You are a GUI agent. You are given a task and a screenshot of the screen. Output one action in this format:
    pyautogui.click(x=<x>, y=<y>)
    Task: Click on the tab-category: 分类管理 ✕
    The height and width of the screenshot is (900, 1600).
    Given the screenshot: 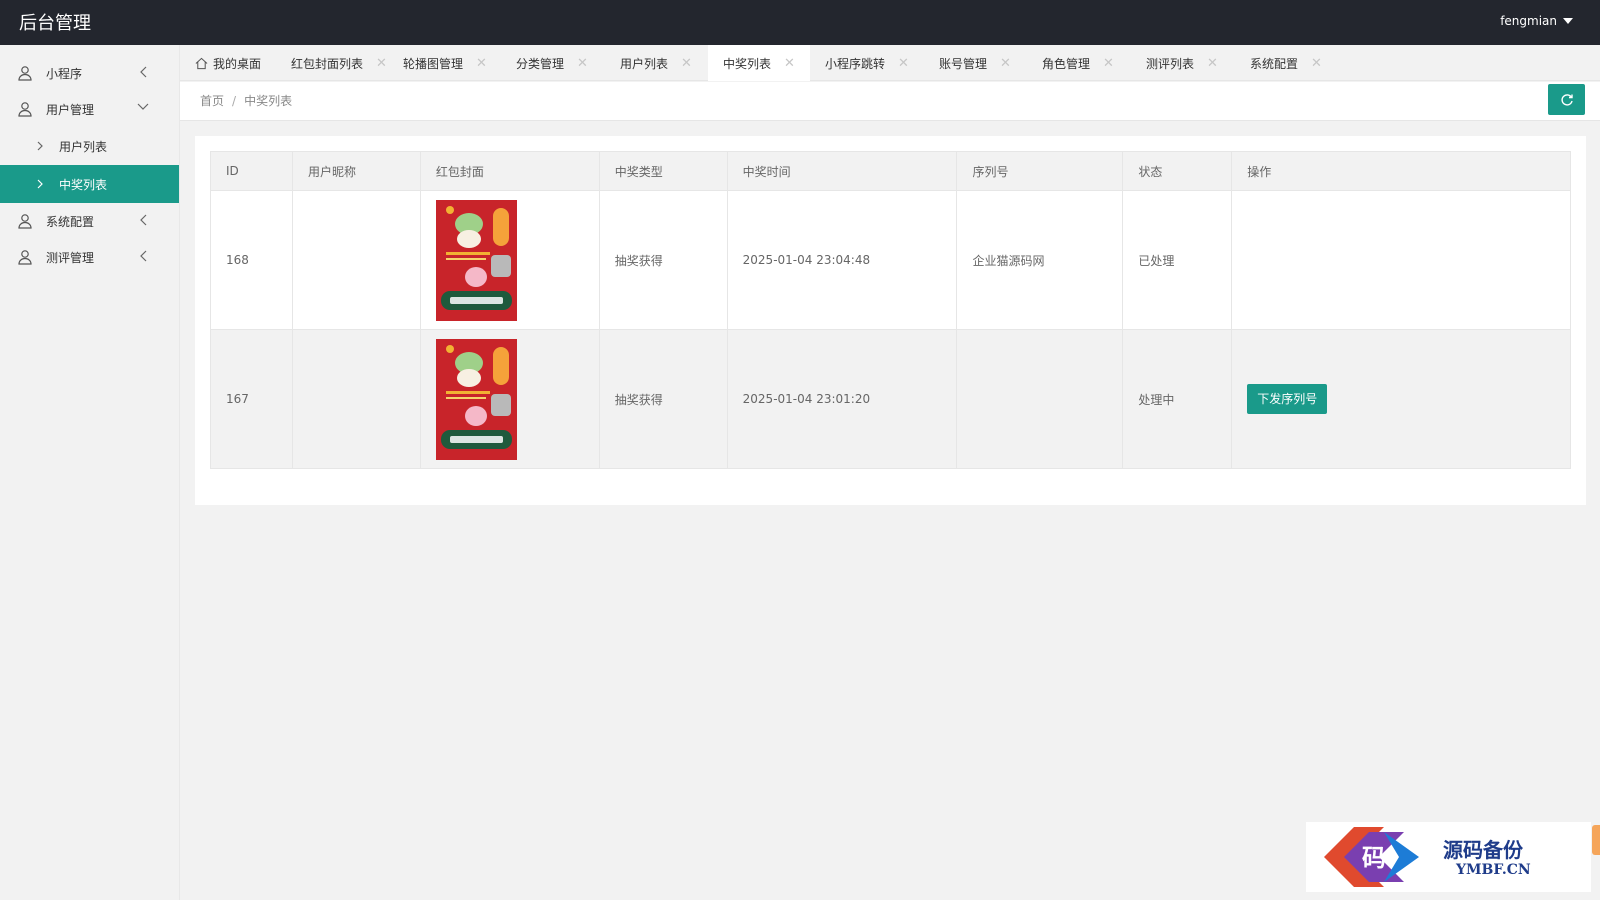 What is the action you would take?
    pyautogui.click(x=553, y=63)
    